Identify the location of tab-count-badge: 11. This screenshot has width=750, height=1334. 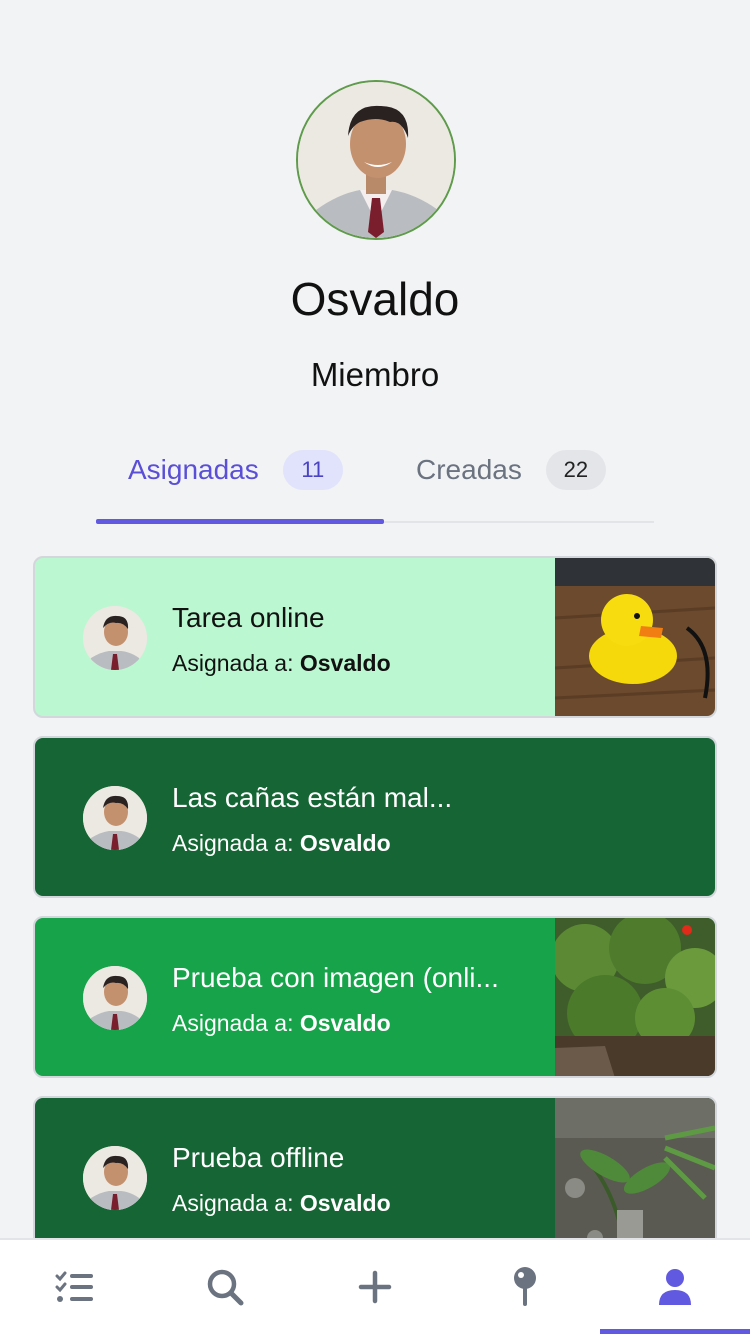
(312, 470).